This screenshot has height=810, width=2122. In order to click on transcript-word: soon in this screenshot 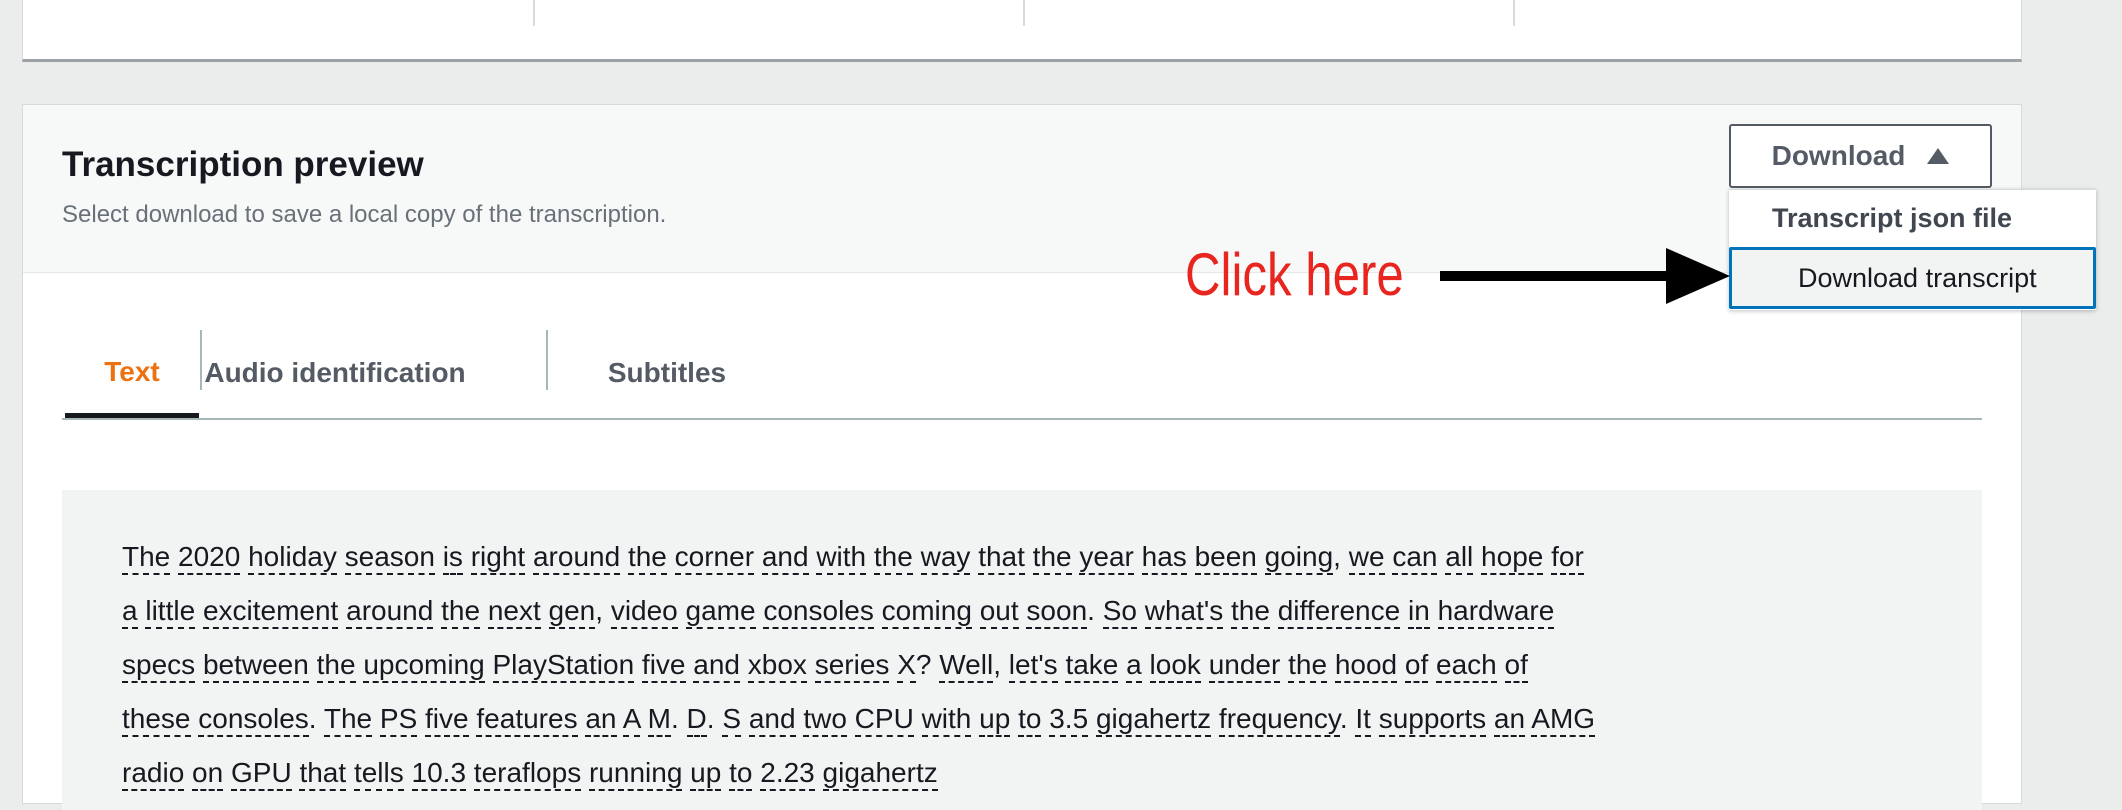, I will do `click(1057, 612)`.